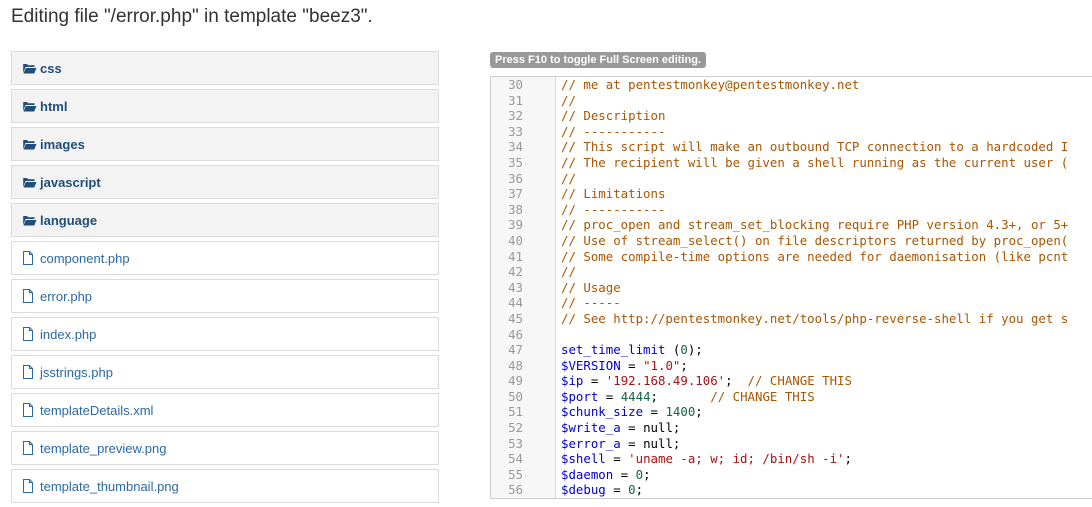  What do you see at coordinates (791, 444) in the screenshot?
I see `code-line: 53 $error_a = null;` at bounding box center [791, 444].